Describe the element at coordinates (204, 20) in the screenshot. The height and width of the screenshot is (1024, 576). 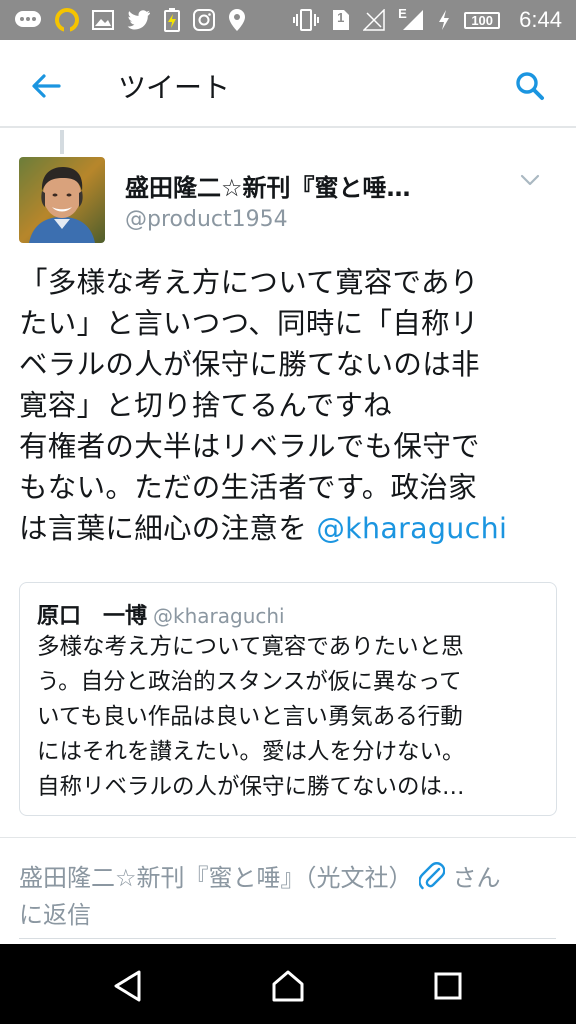
I see `instagram-icon` at that location.